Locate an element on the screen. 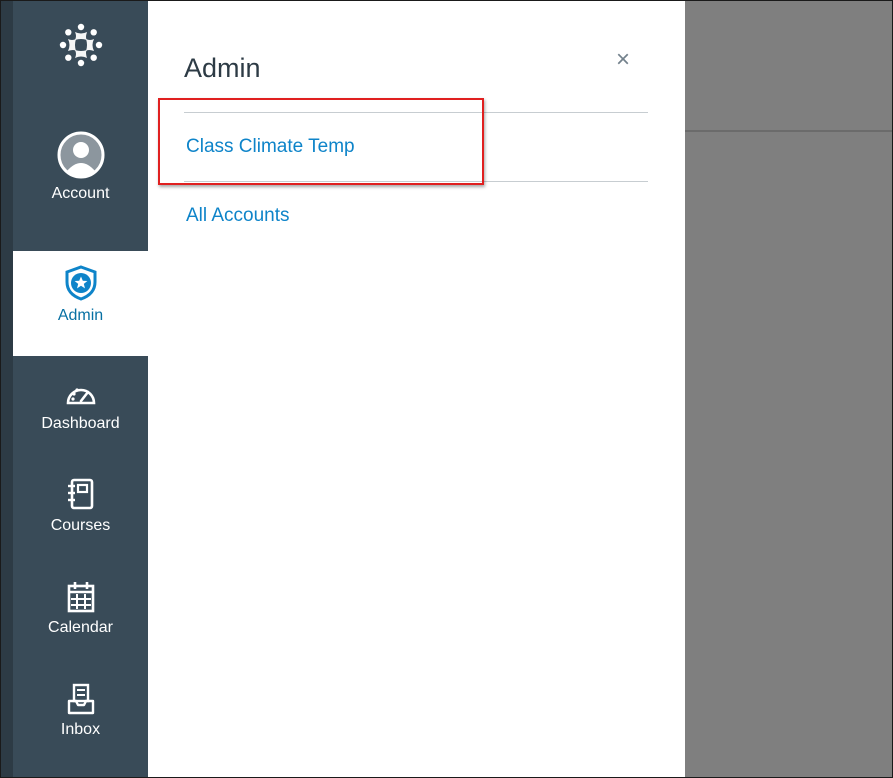 This screenshot has width=893, height=778. speedometer-icon is located at coordinates (81, 394).